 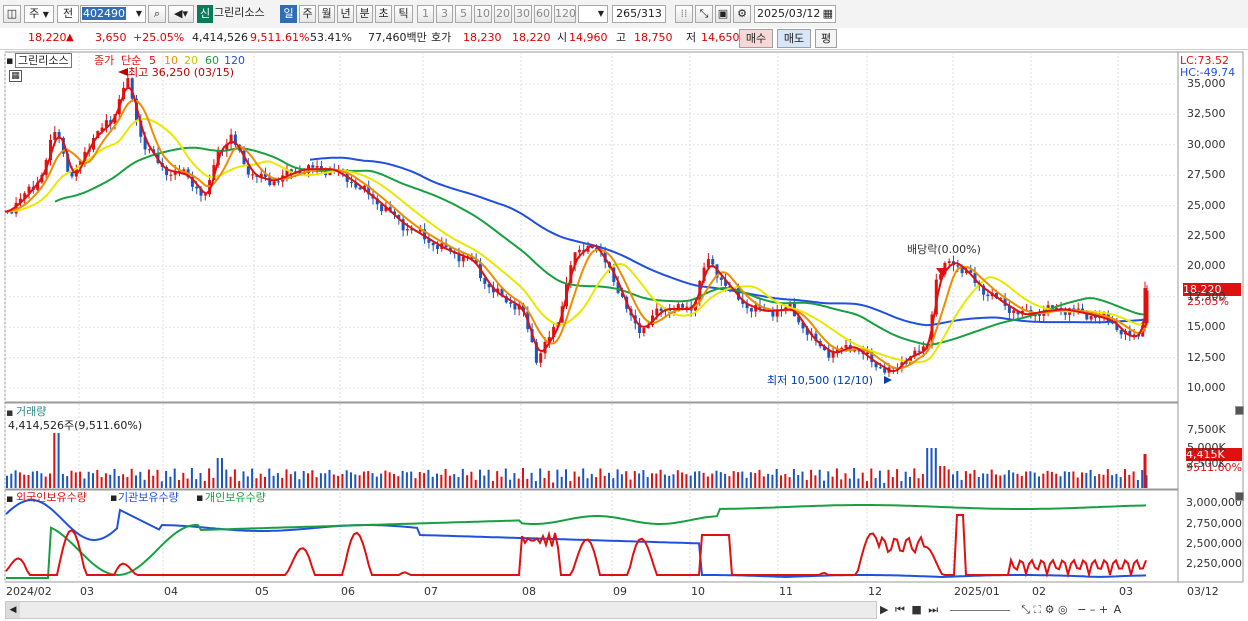 I want to click on period-button-minute: 분, so click(x=364, y=14).